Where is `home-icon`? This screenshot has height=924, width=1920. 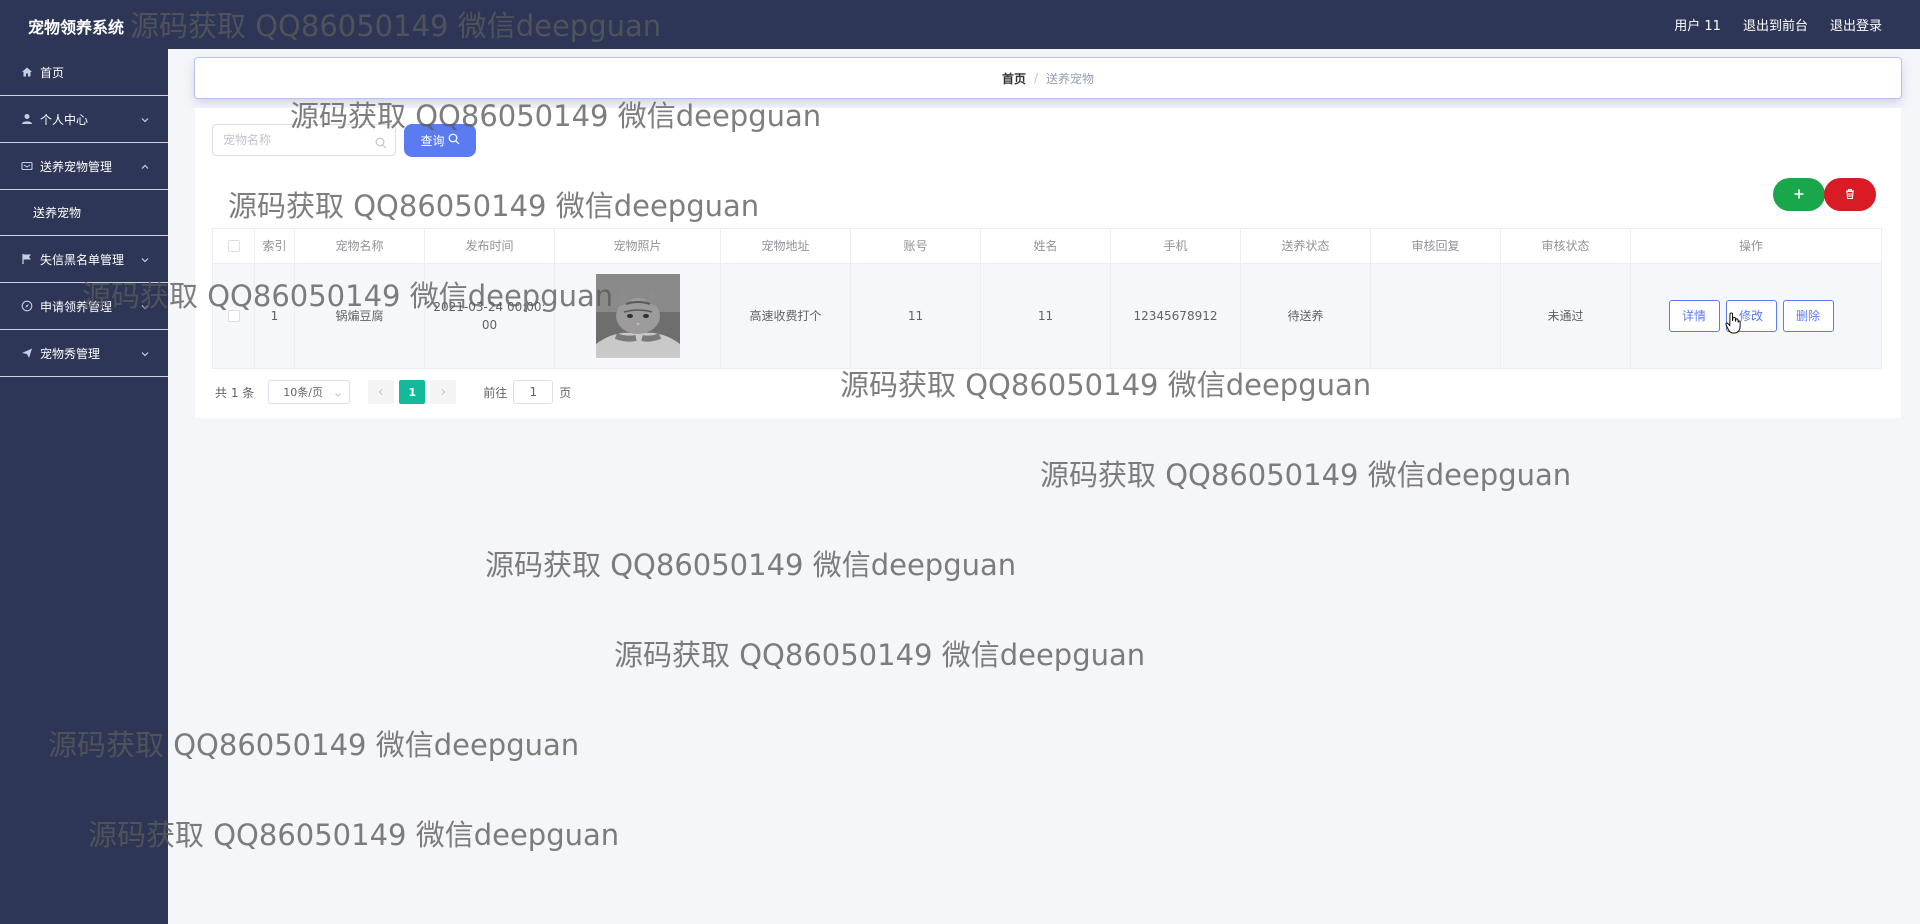 home-icon is located at coordinates (27, 72).